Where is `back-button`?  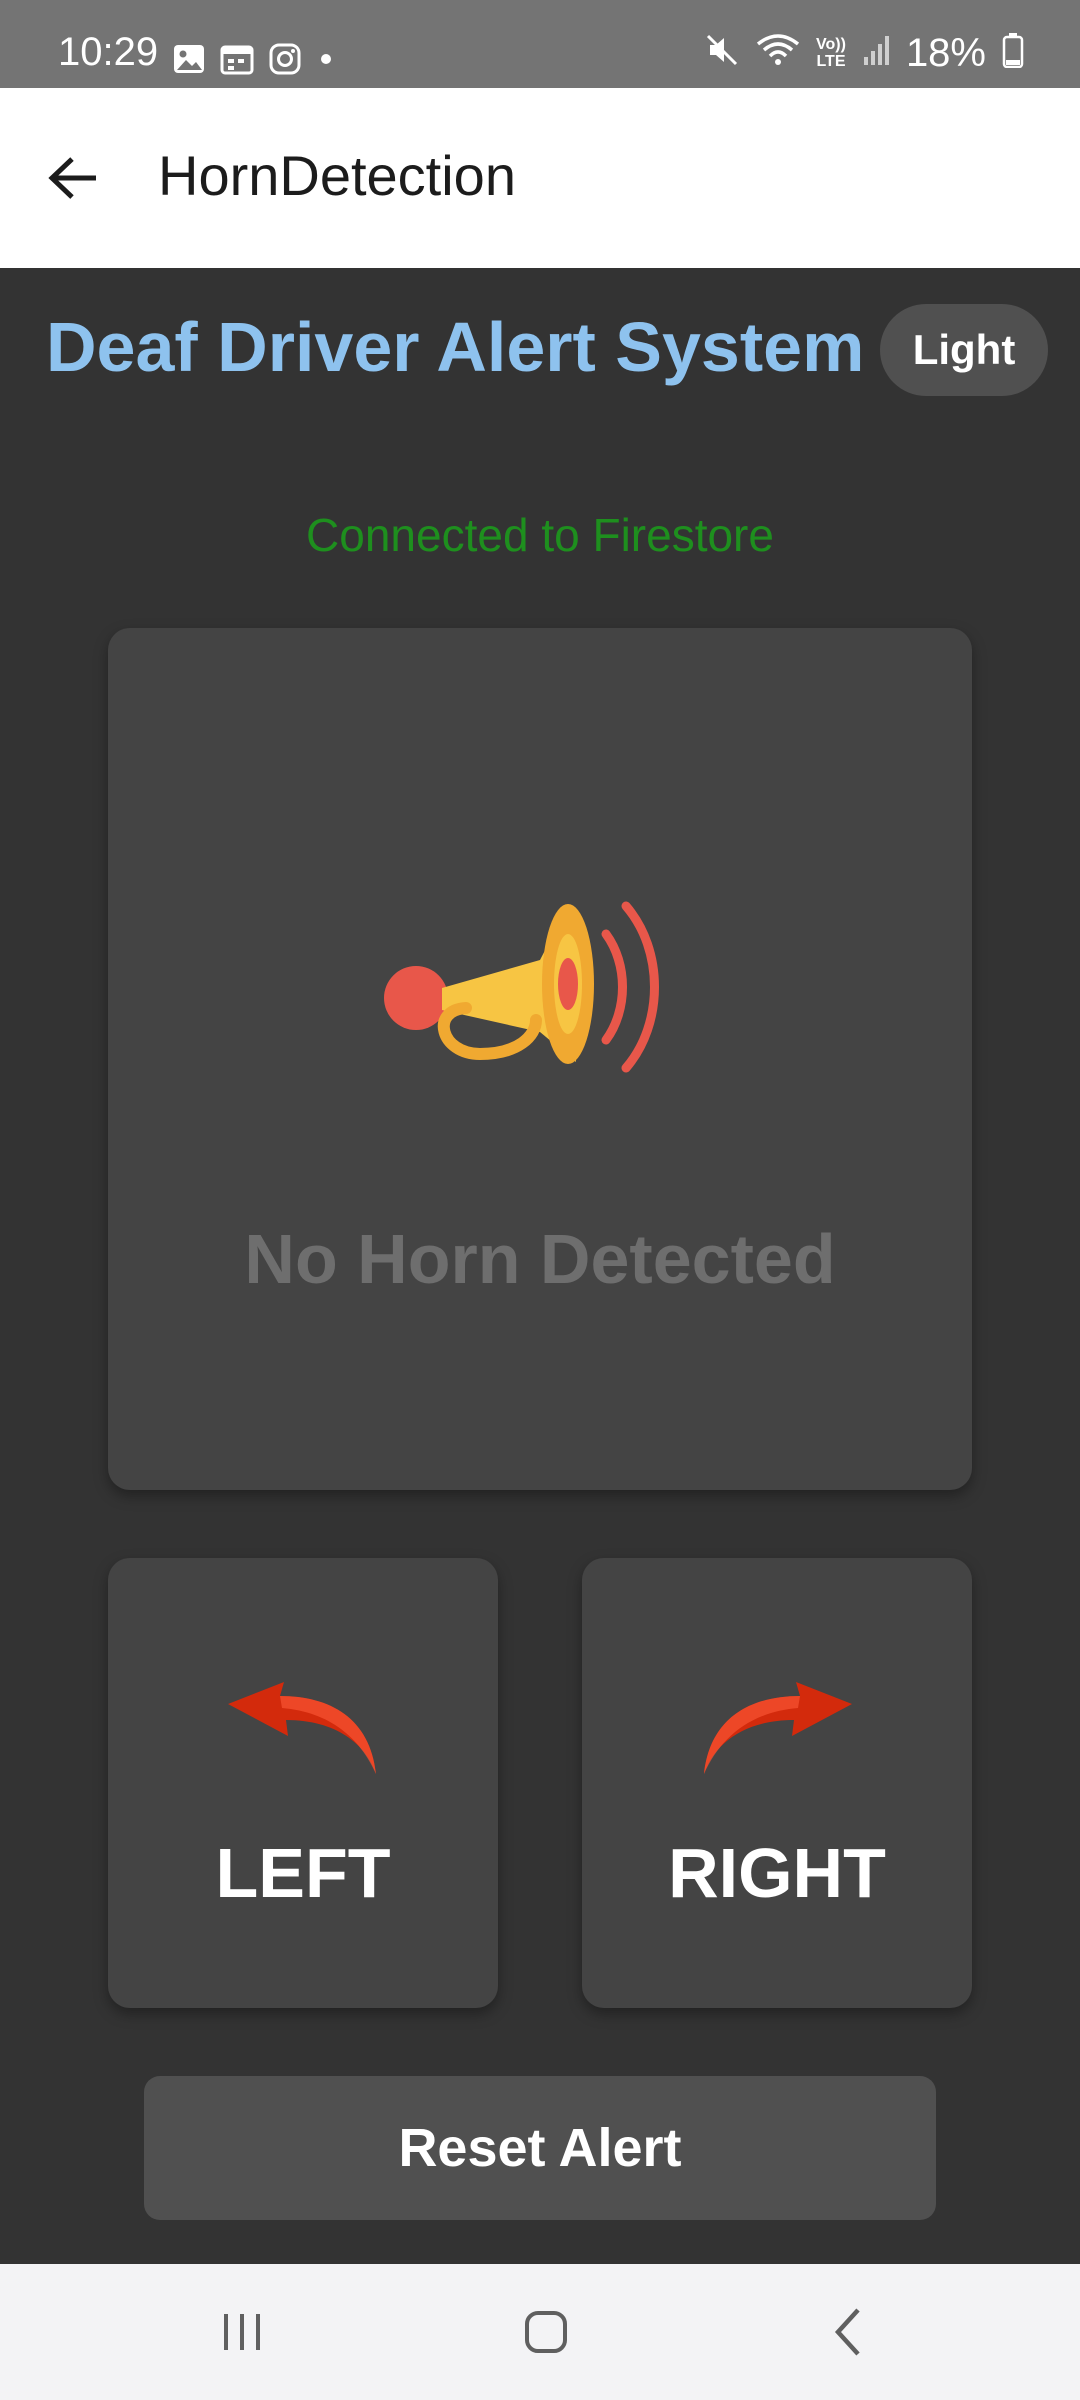 back-button is located at coordinates (74, 178).